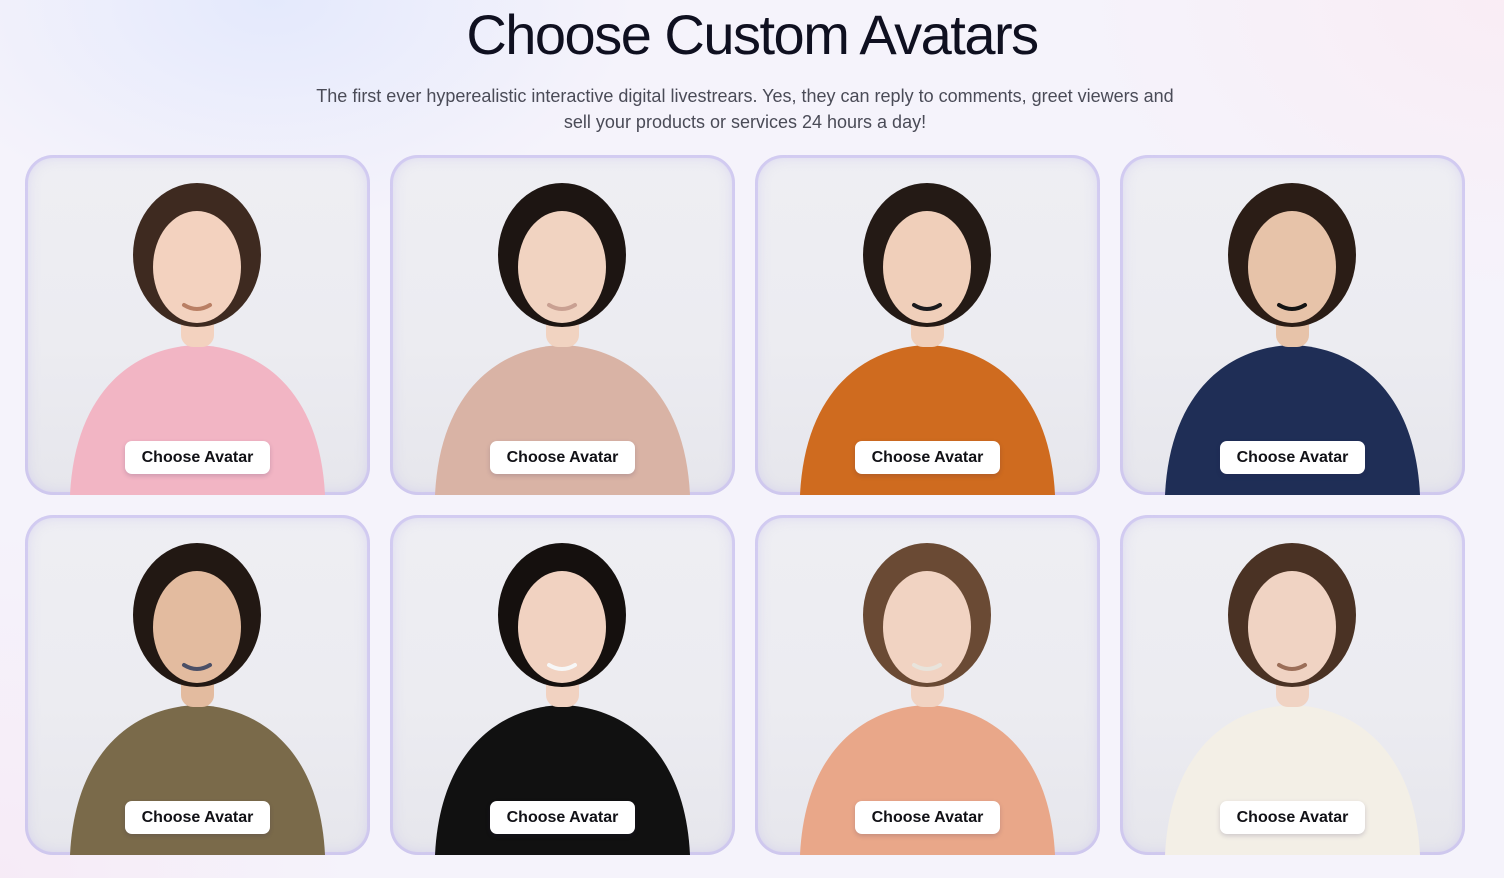 Image resolution: width=1504 pixels, height=878 pixels. I want to click on avatar-card-6: Choose Avatar, so click(562, 685).